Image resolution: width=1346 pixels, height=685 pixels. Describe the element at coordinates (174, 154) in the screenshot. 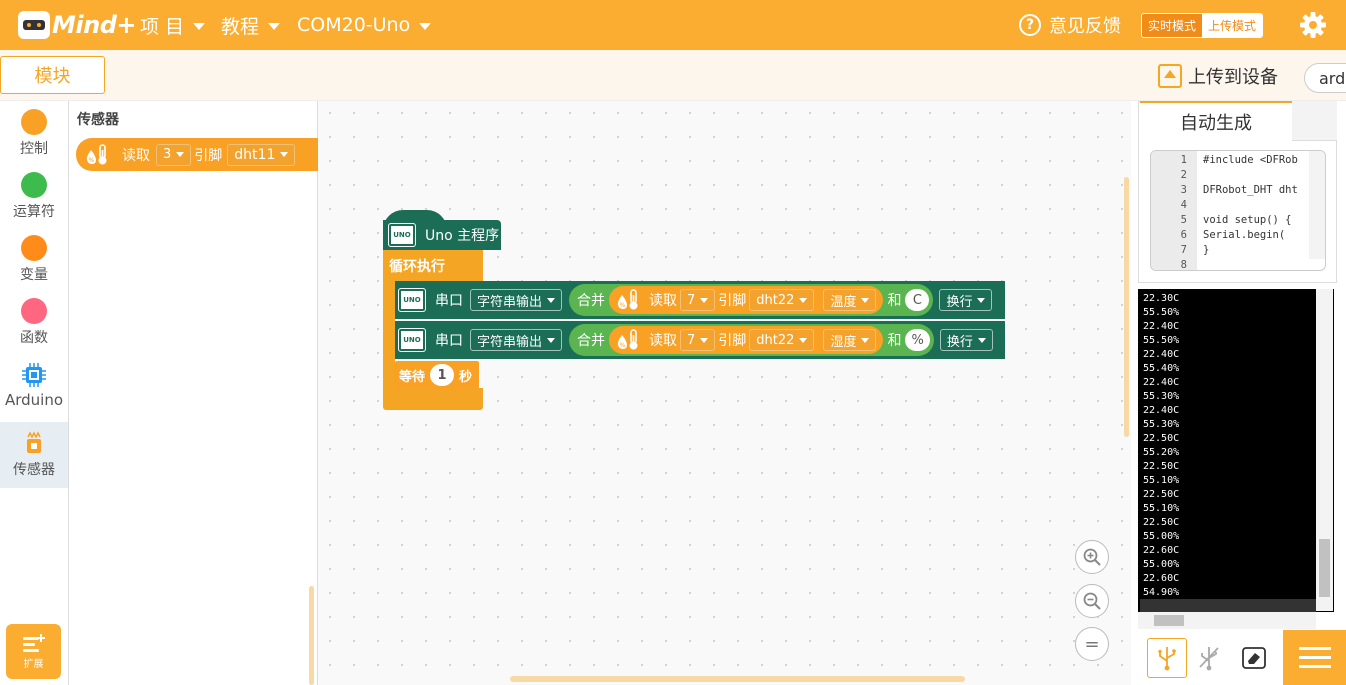

I see `pin-dropdown: 3` at that location.